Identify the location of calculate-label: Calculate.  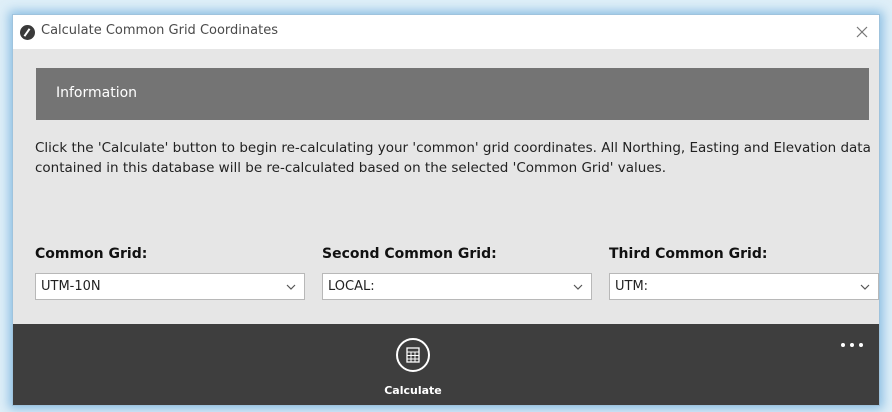
(413, 390).